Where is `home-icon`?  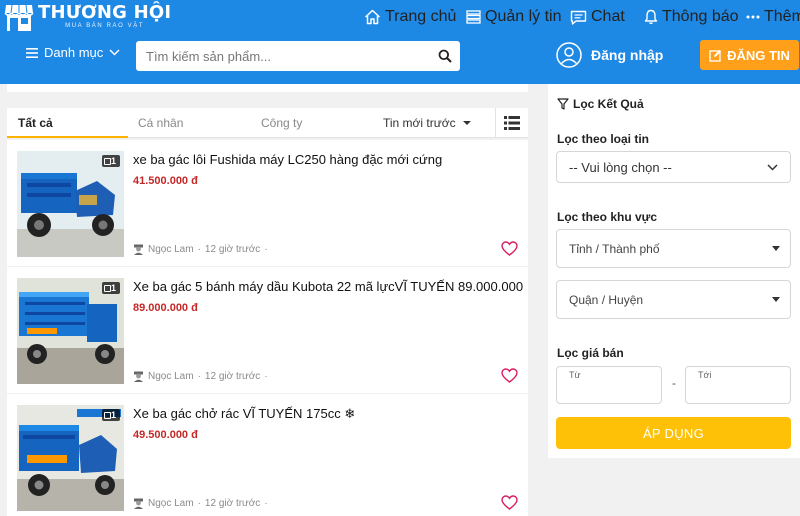 home-icon is located at coordinates (372, 17).